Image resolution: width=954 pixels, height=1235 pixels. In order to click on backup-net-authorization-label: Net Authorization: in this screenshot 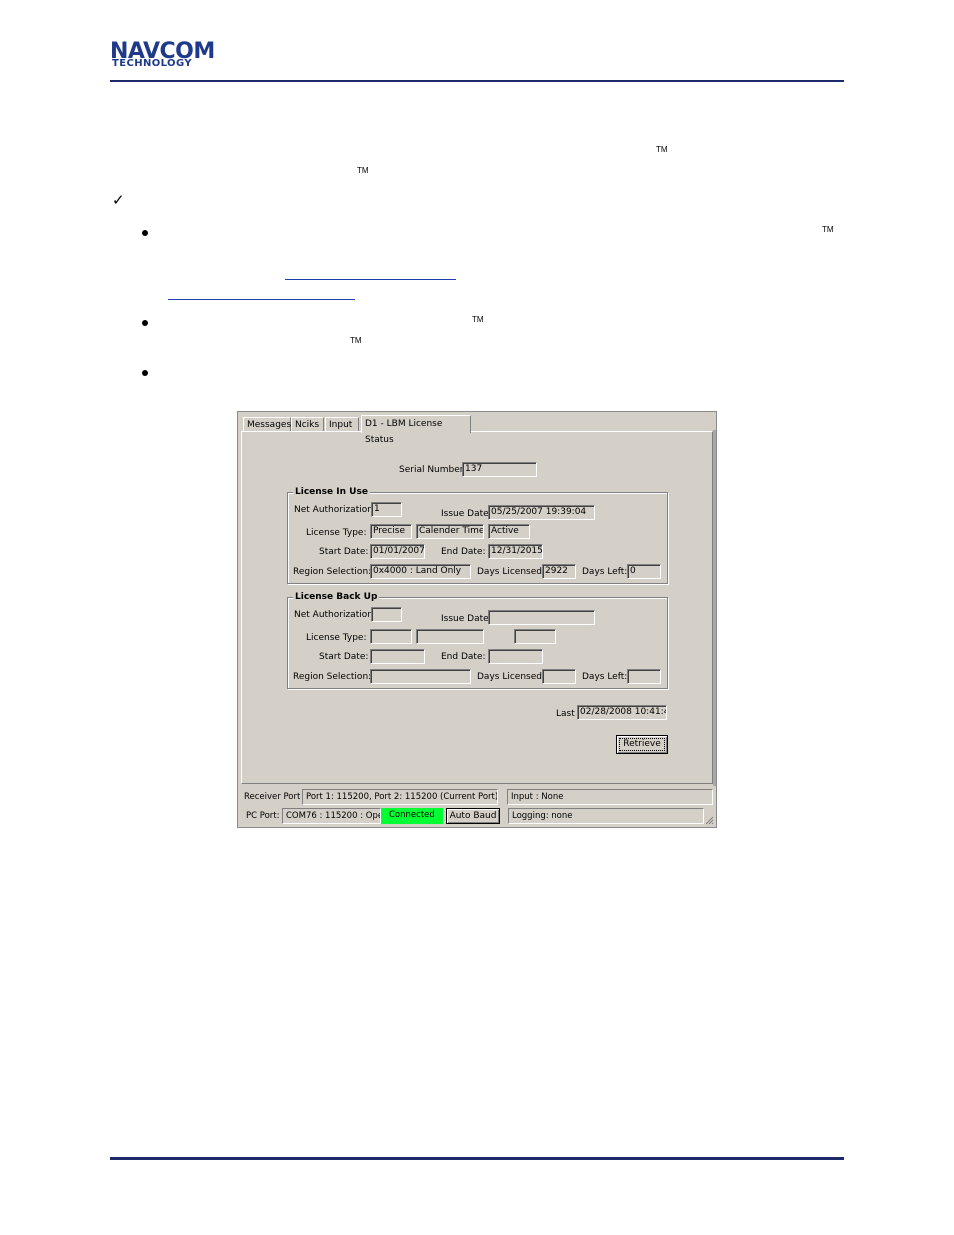, I will do `click(335, 615)`.